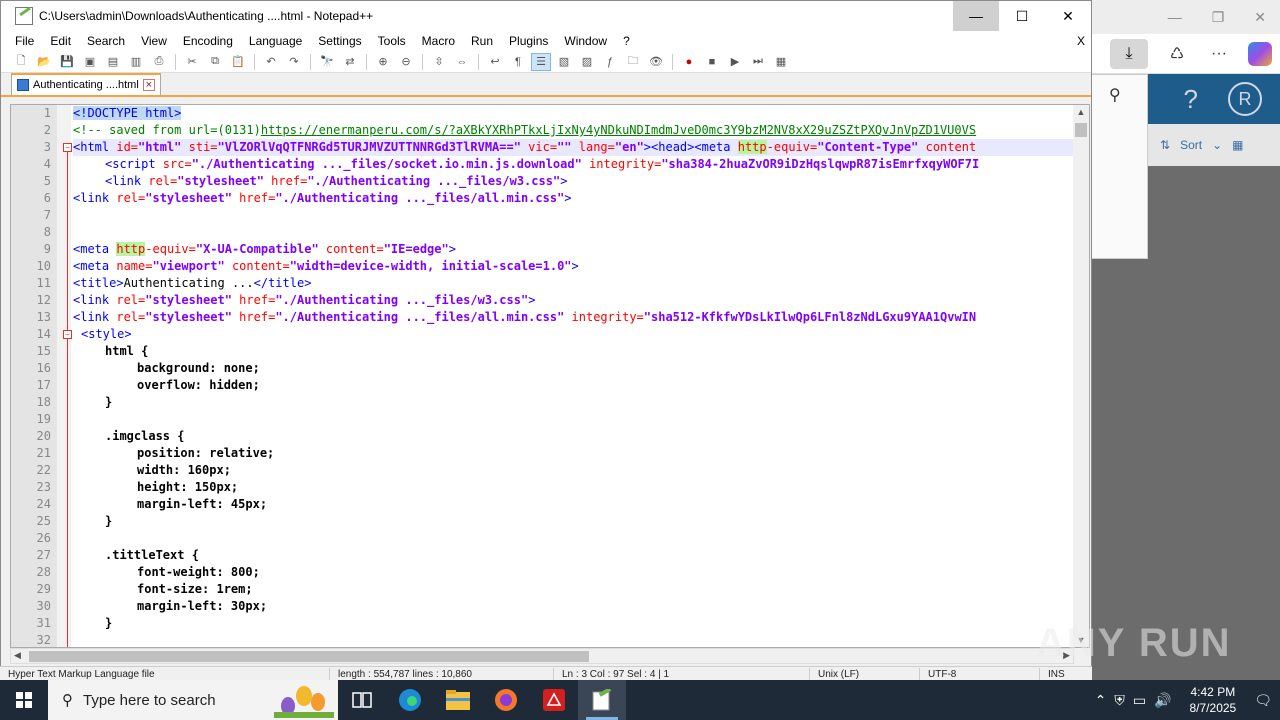 This screenshot has height=720, width=1280. What do you see at coordinates (1129, 53) in the screenshot?
I see `downloads-icon: ⤓` at bounding box center [1129, 53].